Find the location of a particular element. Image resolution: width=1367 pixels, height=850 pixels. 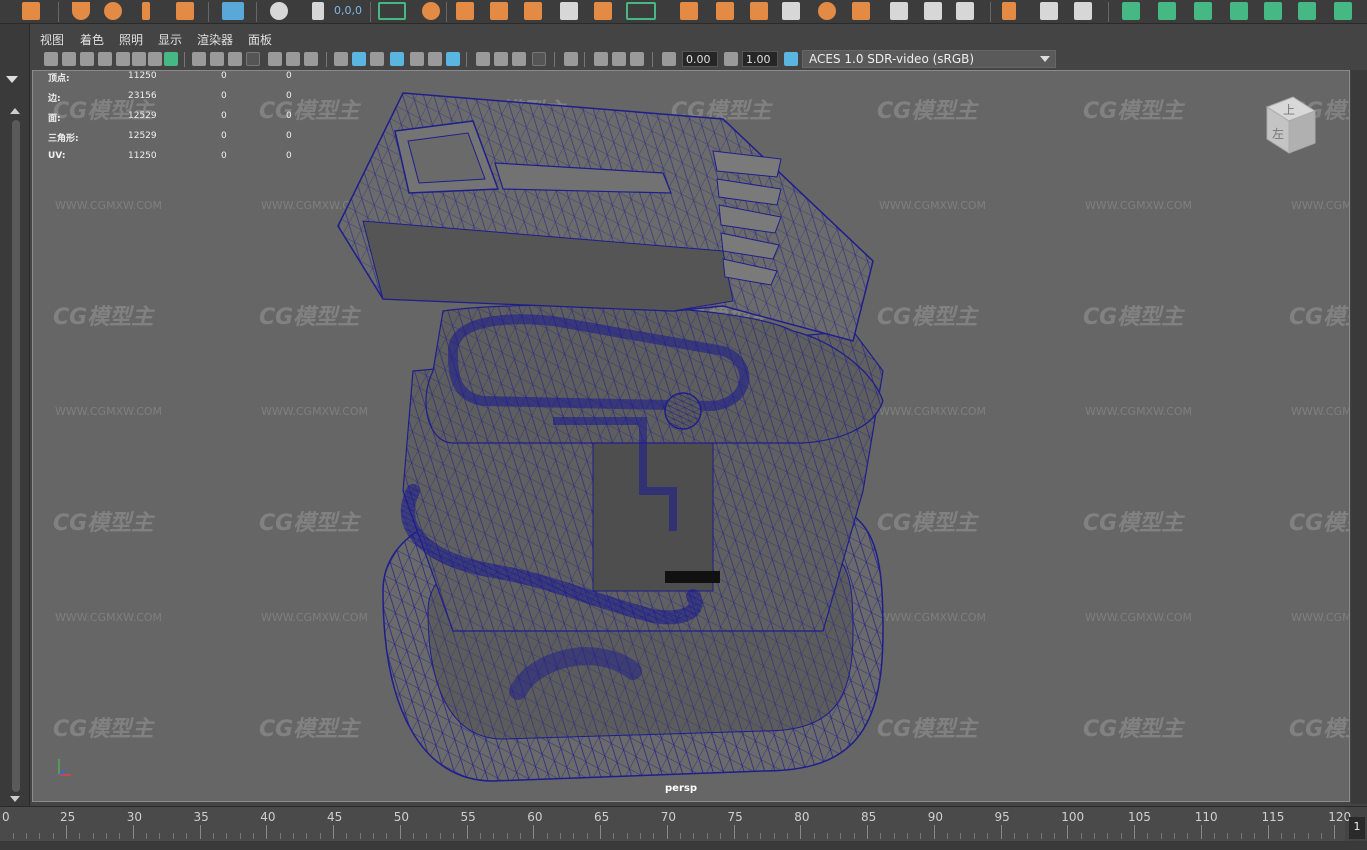

menu-show: 显示 is located at coordinates (170, 39).